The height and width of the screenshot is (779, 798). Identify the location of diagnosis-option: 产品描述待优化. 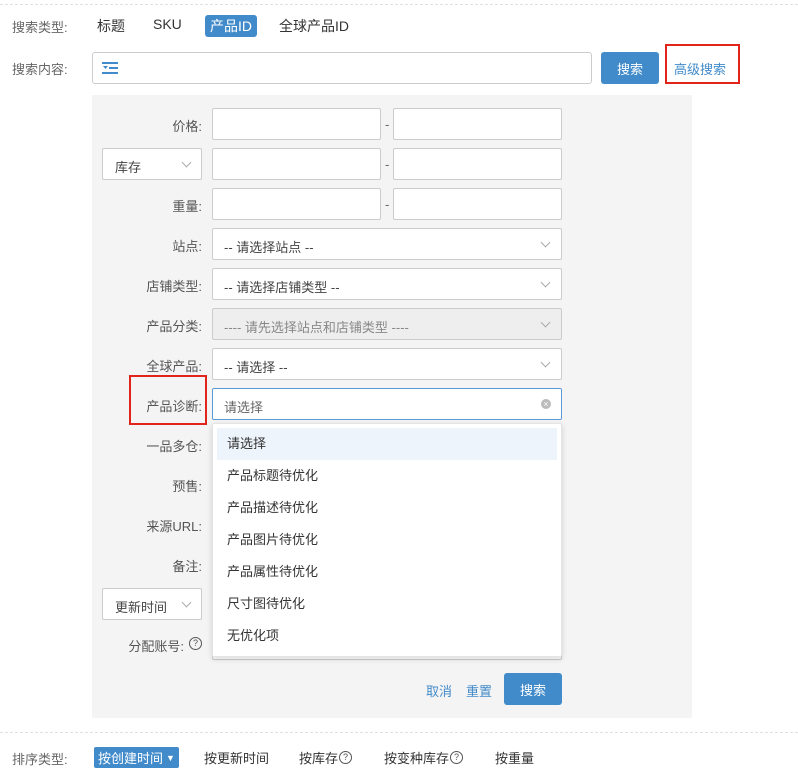
(387, 508).